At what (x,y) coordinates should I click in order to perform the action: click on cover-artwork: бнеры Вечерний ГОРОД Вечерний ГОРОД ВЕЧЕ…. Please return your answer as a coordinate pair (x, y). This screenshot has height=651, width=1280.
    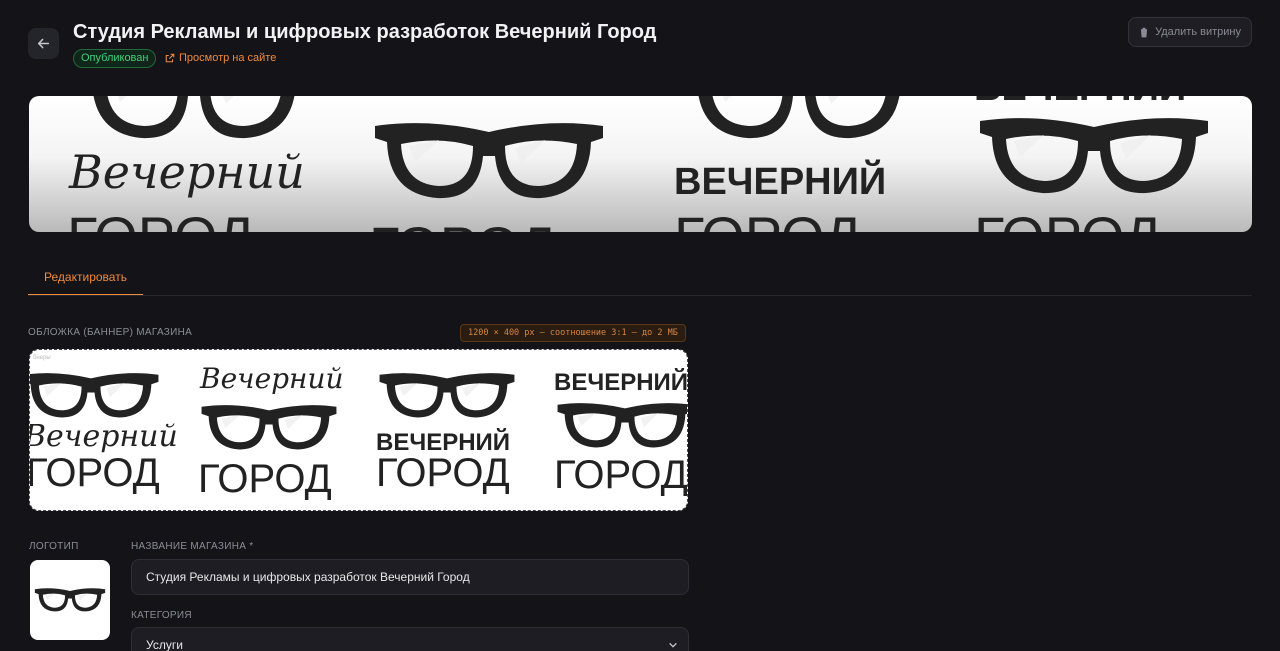
    Looking at the image, I should click on (359, 428).